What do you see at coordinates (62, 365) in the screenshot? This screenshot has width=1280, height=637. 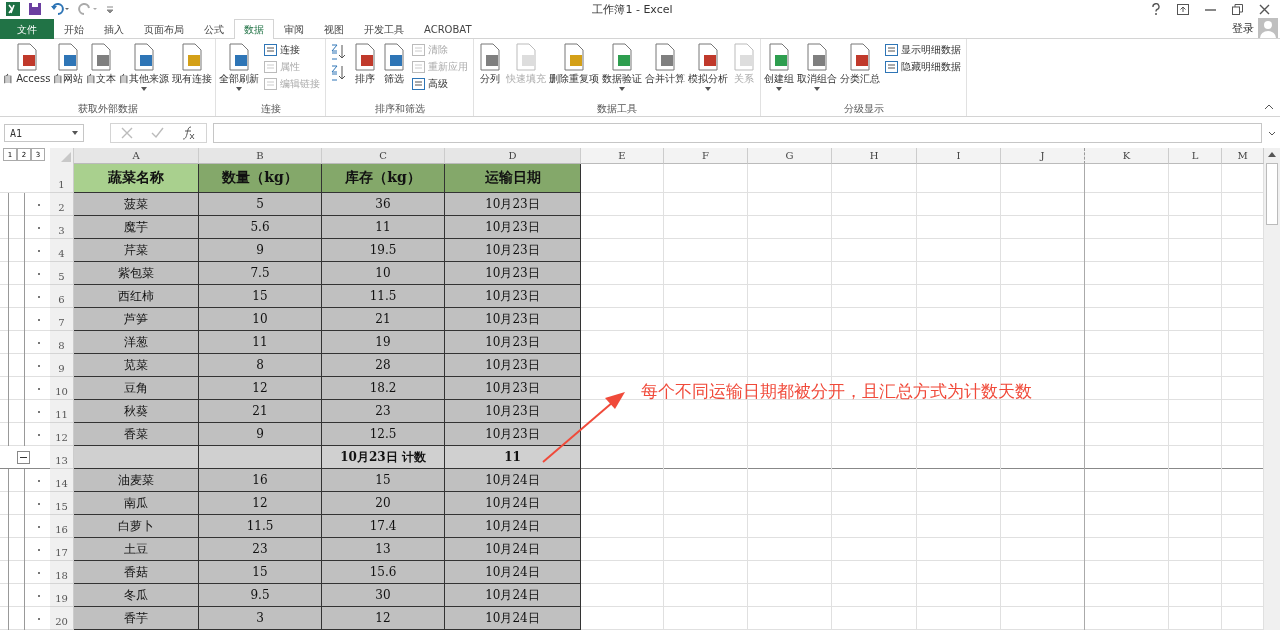 I see `row-header: 9` at bounding box center [62, 365].